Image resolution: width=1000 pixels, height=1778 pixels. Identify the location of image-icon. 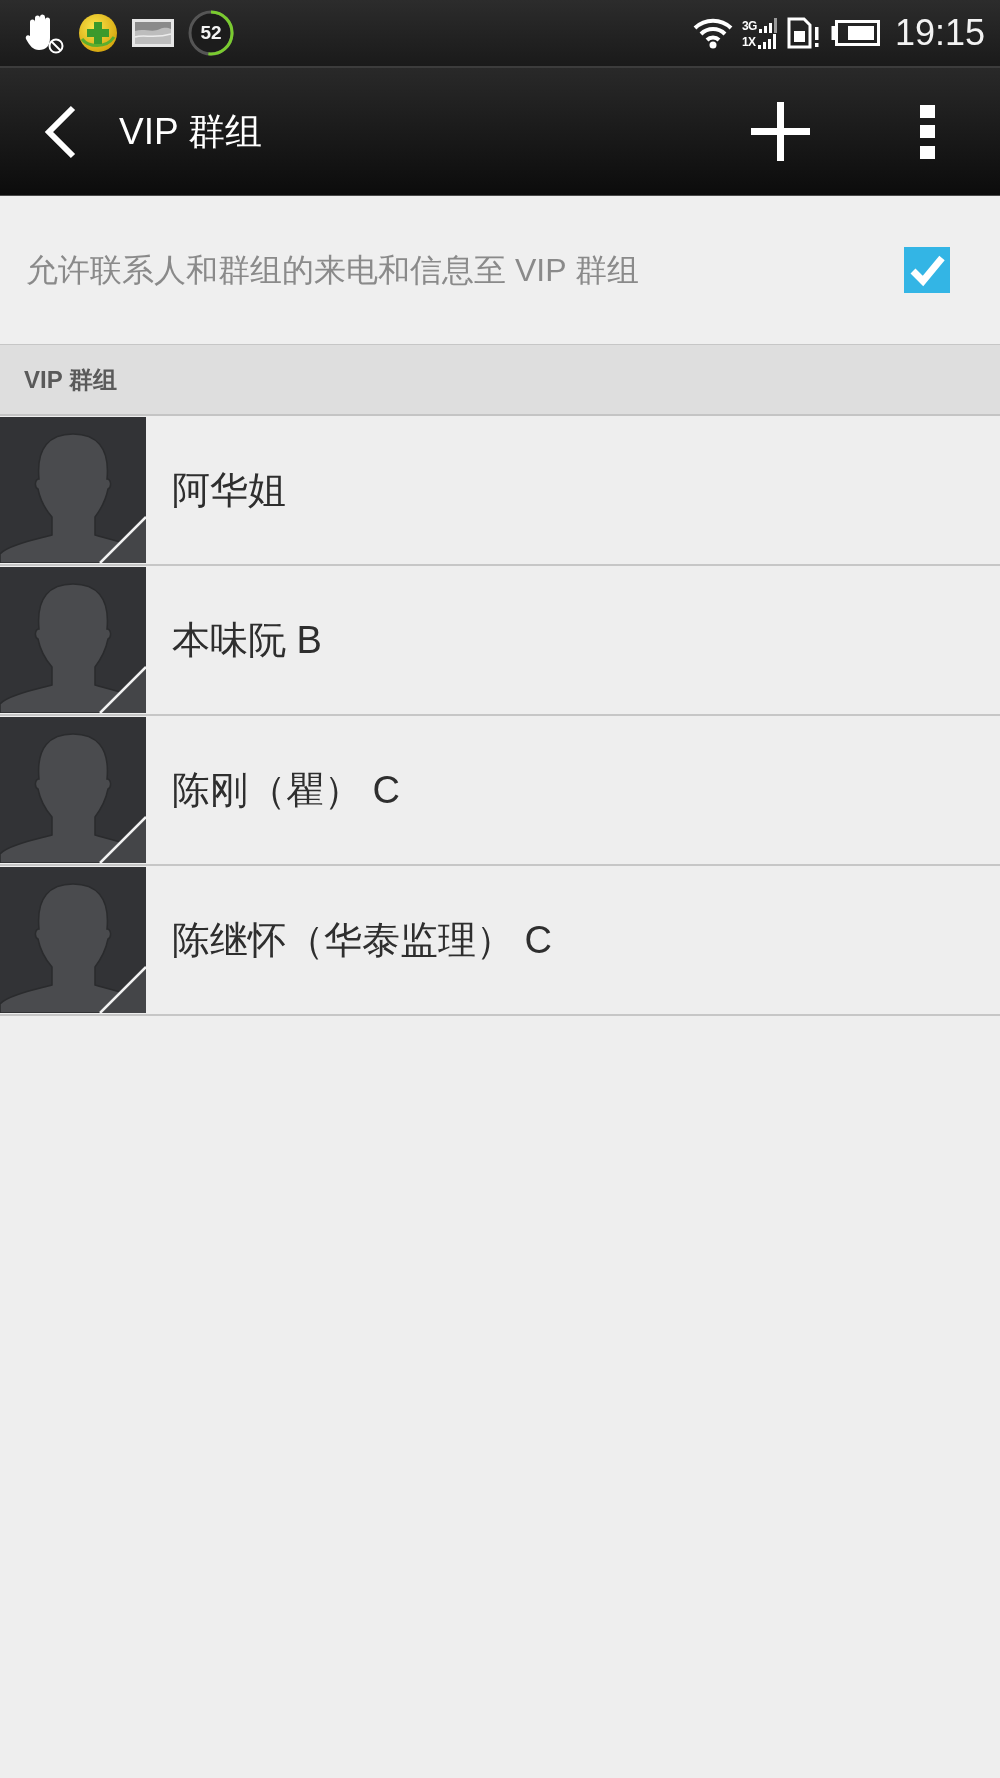
(153, 33).